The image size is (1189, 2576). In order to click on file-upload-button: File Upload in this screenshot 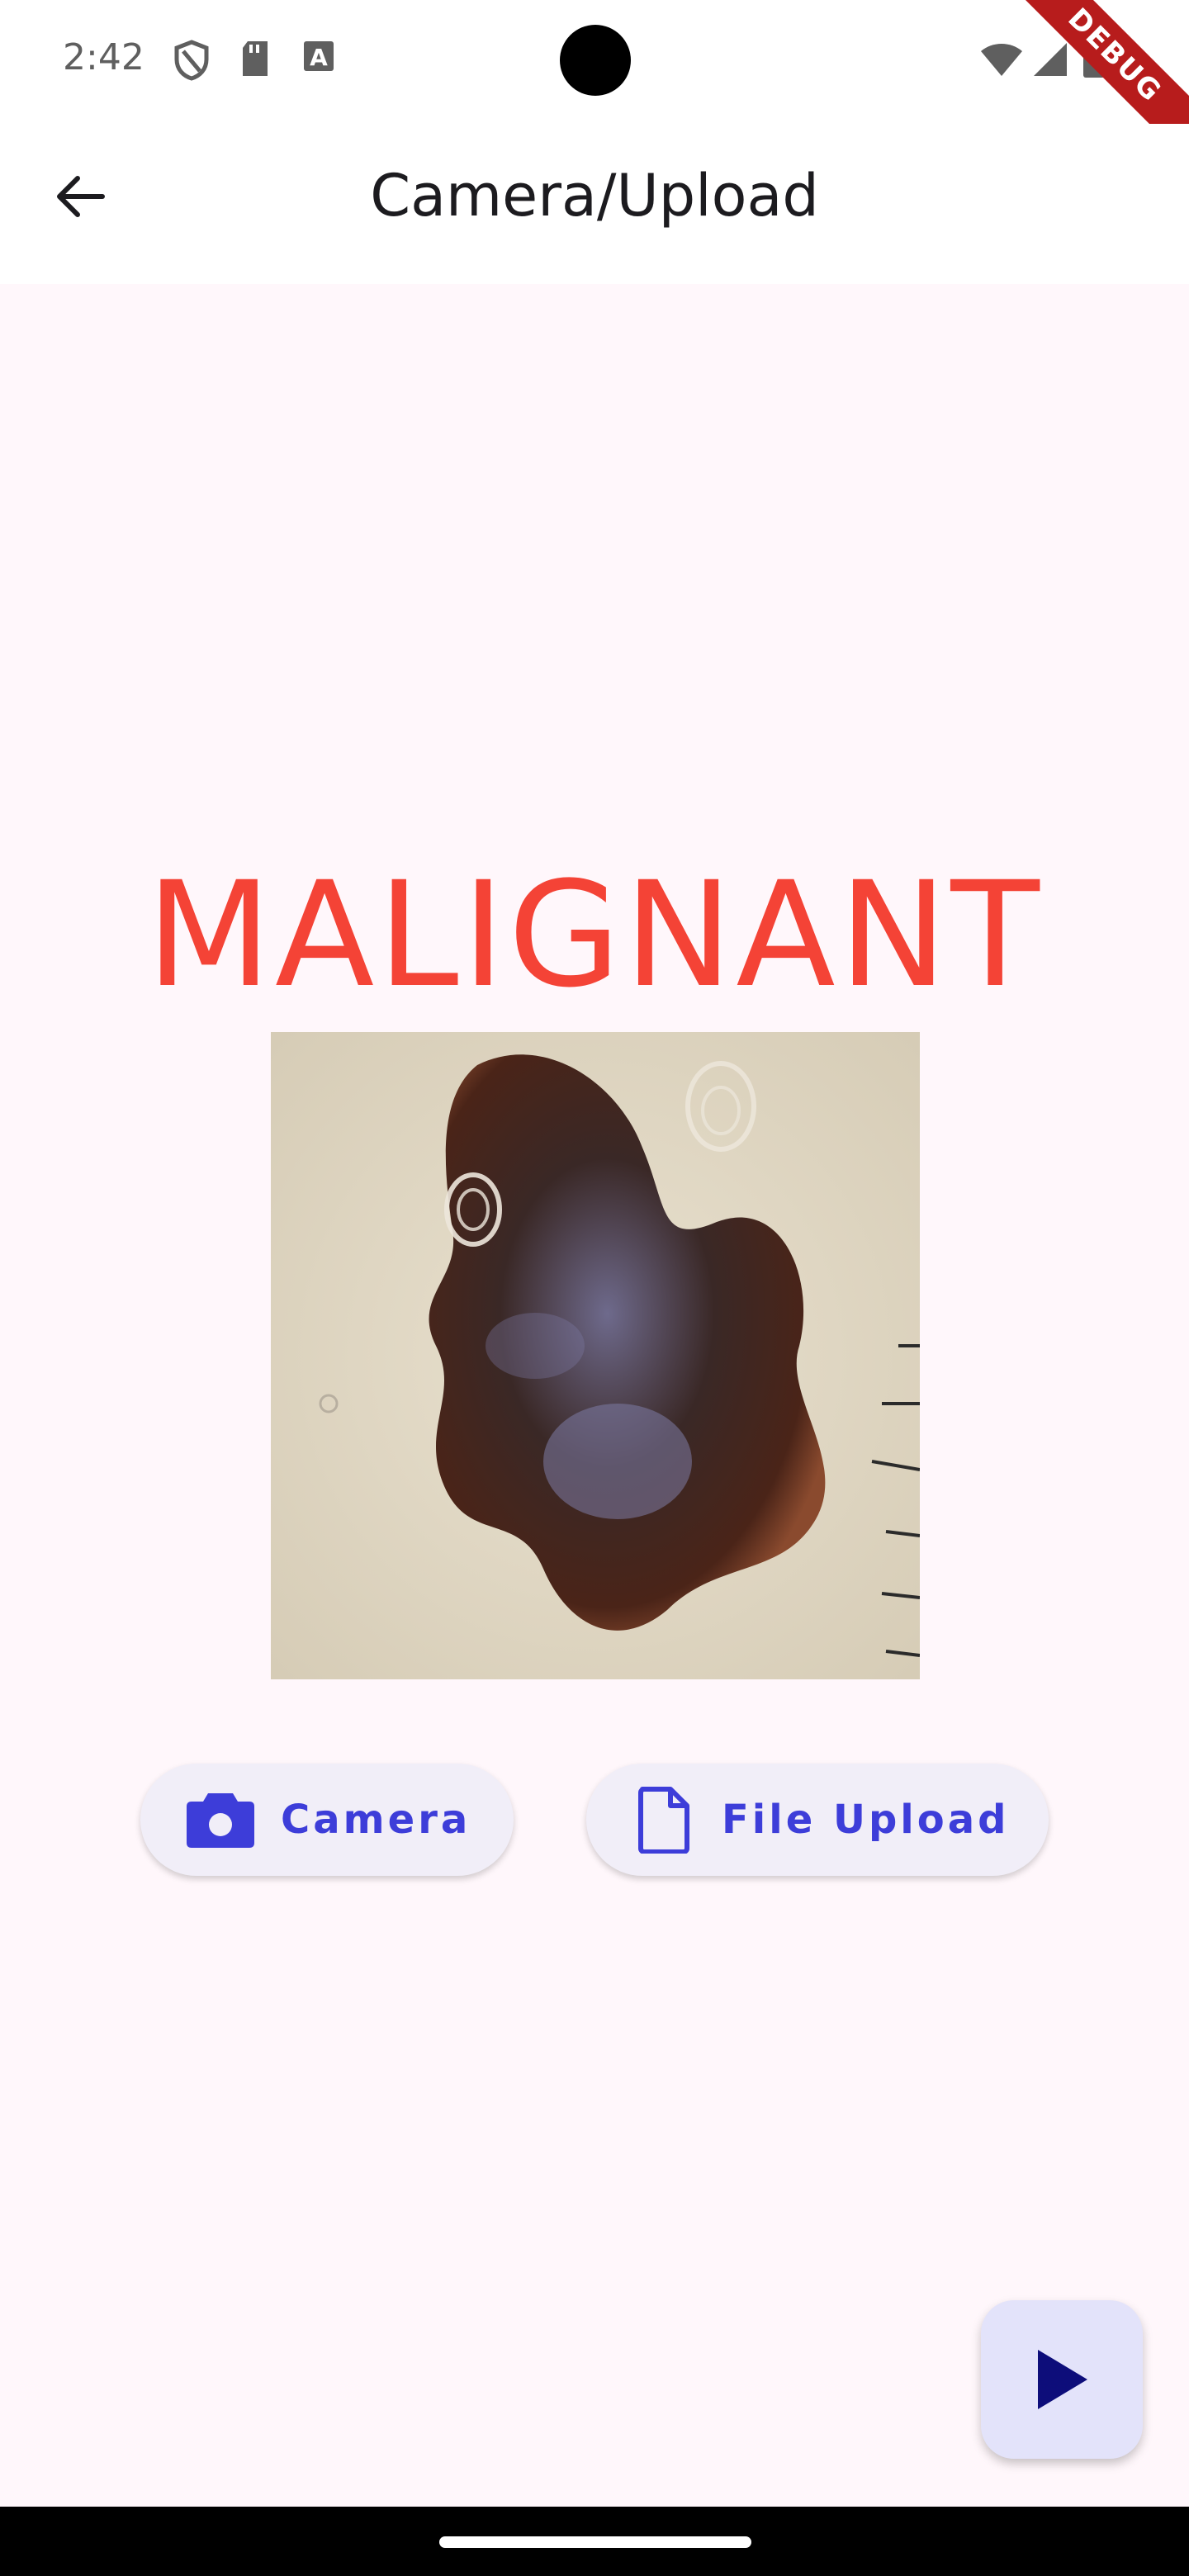, I will do `click(817, 1820)`.